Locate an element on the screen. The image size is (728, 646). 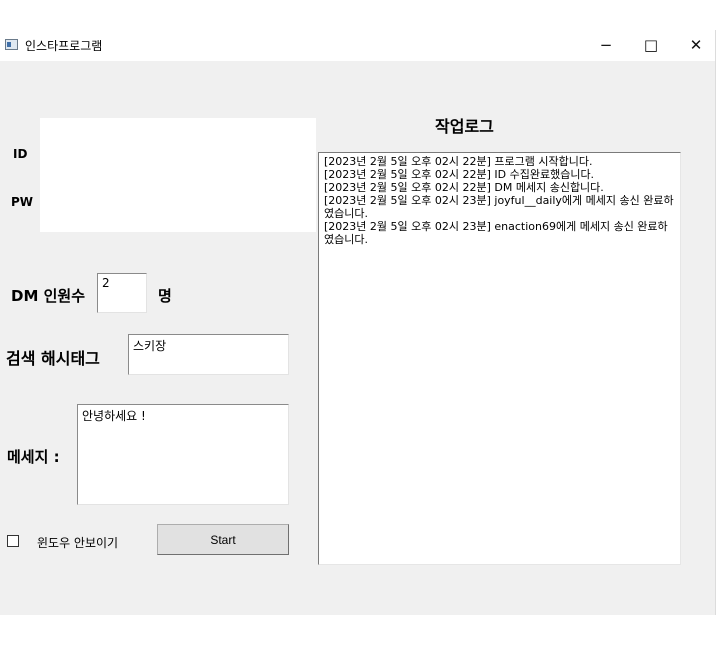
message-label: 메세지 : is located at coordinates (33, 457).